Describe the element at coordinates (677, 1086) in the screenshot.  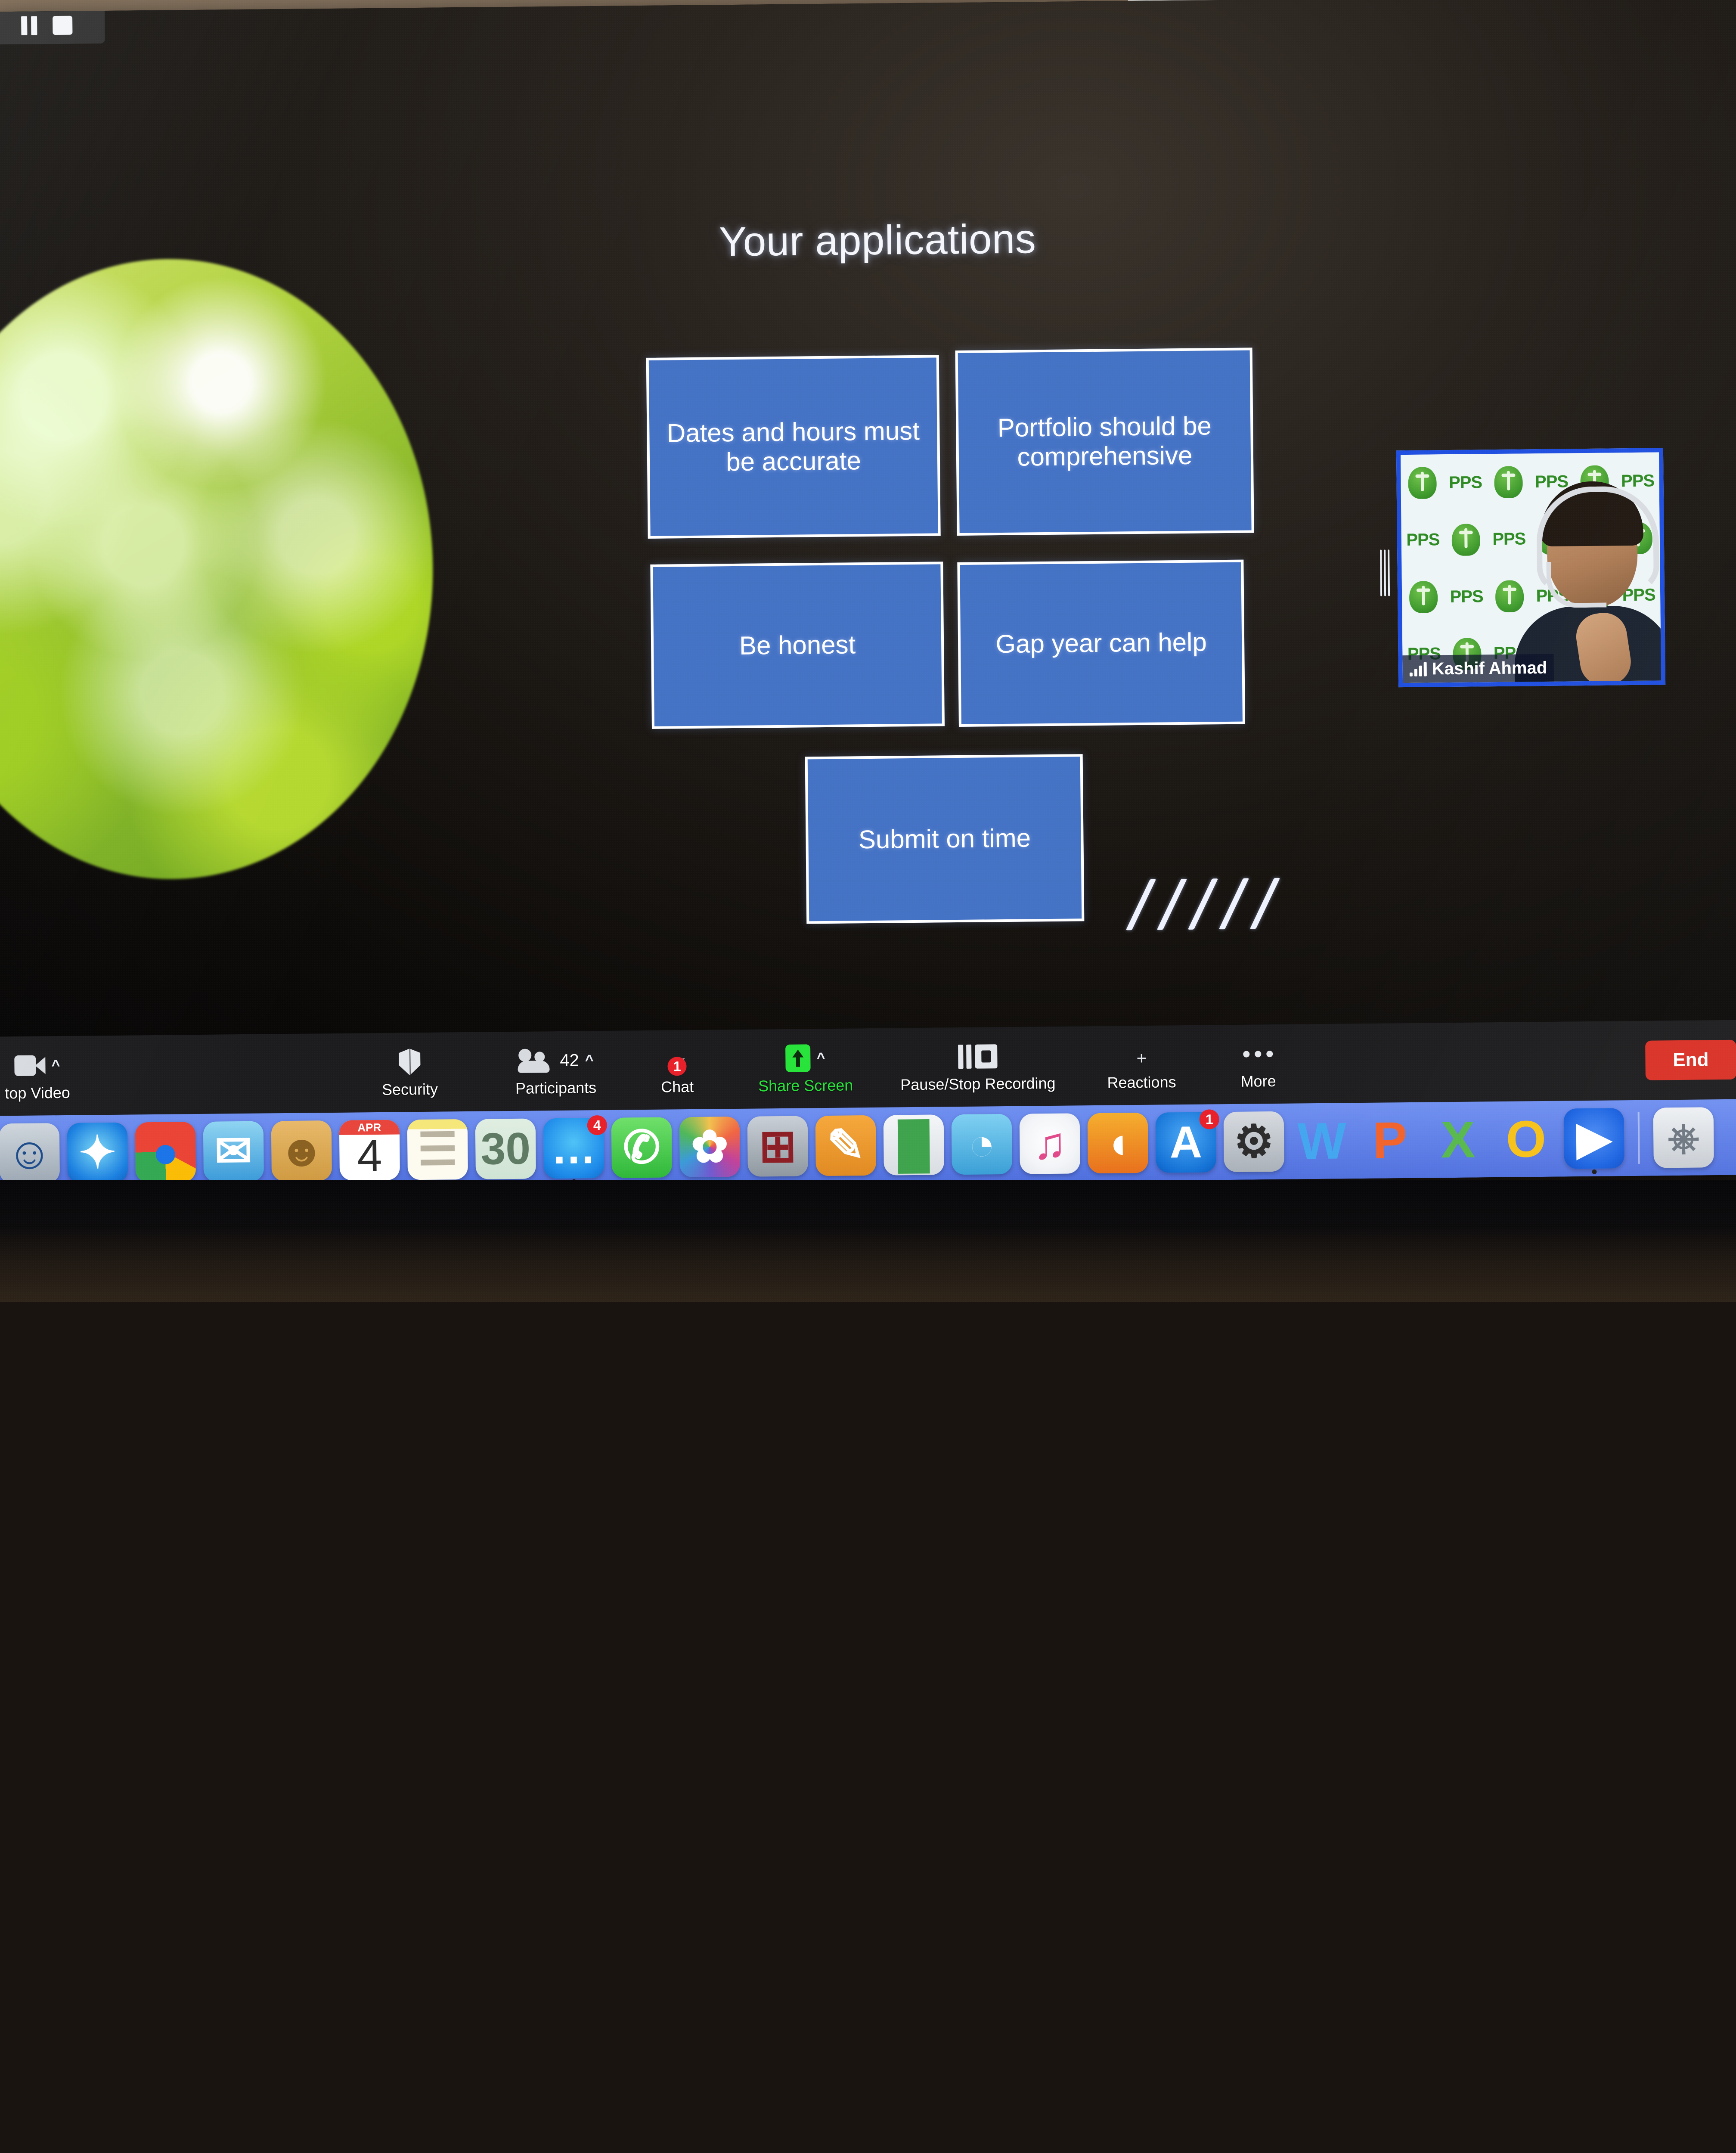
I see `chat-label: Chat` at that location.